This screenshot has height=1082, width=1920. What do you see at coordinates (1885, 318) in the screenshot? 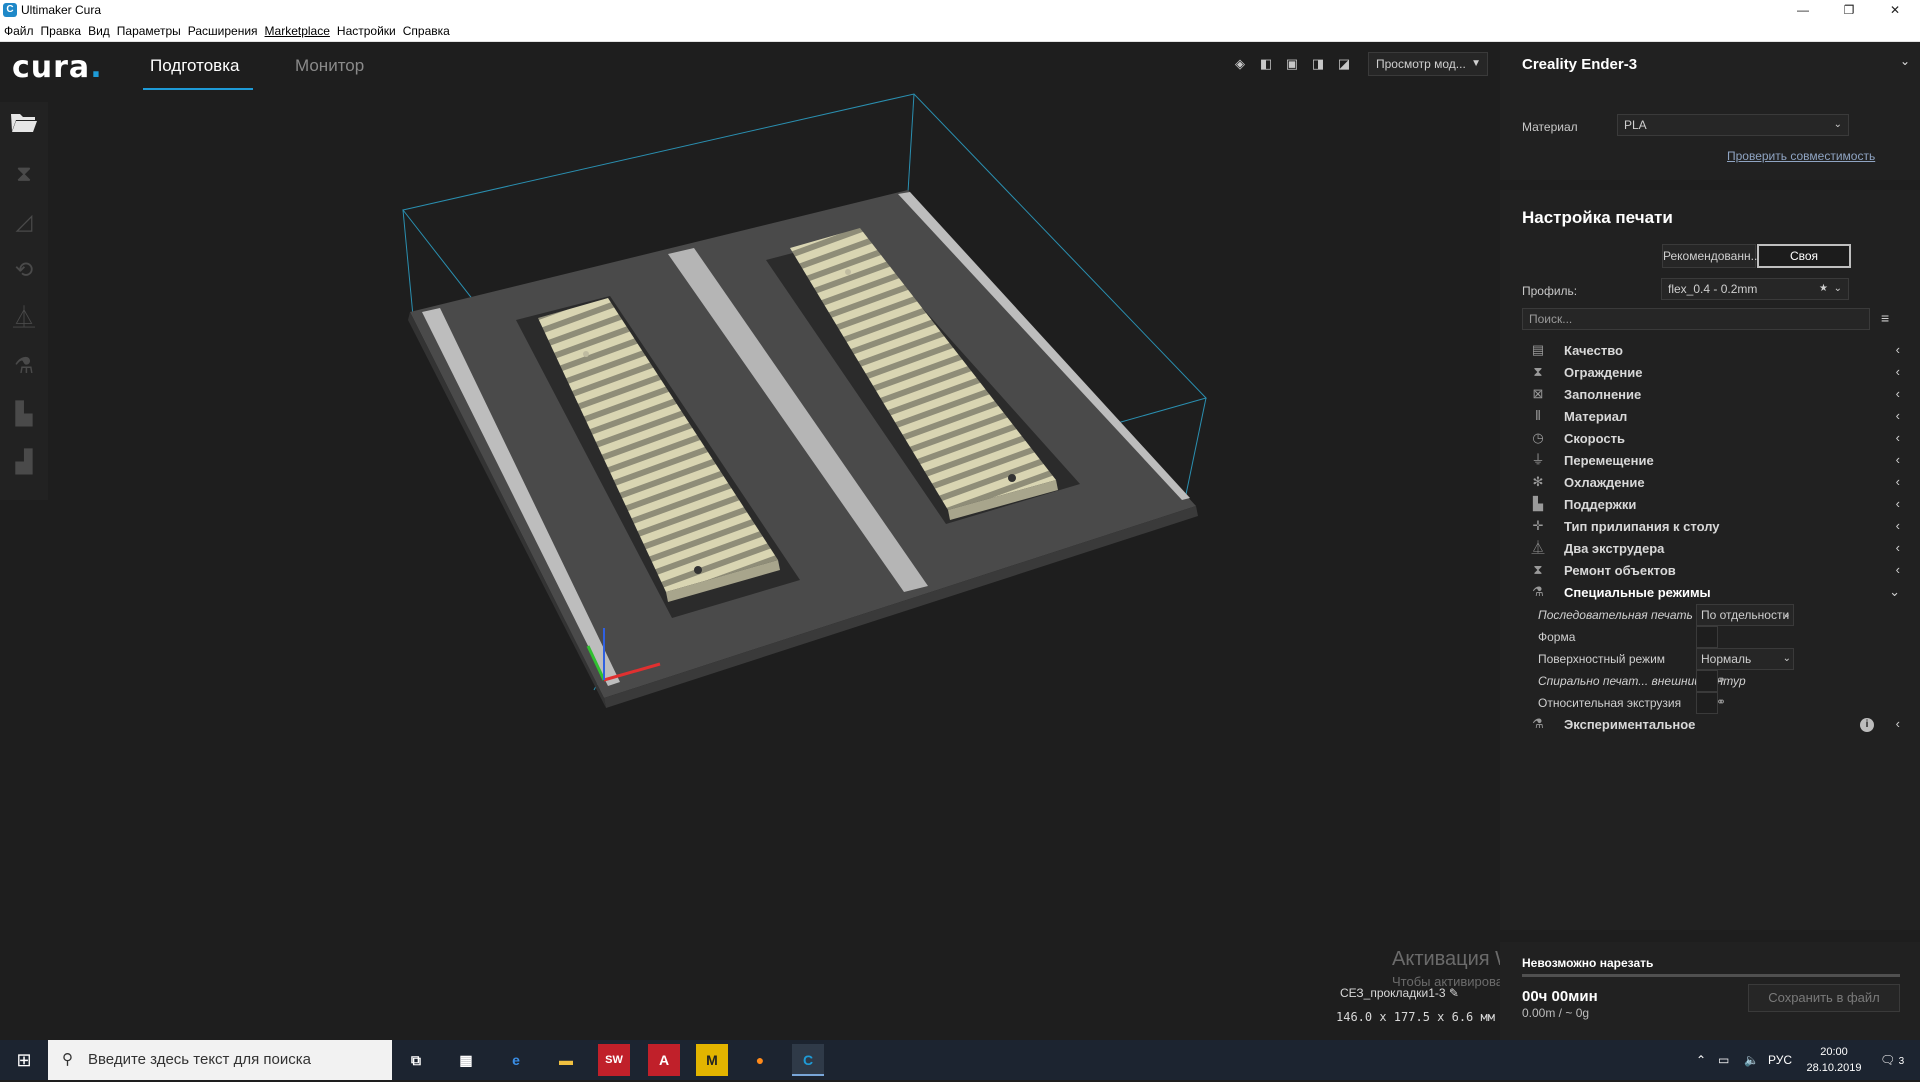
I see `settings-visibility-menu-icon: ≡` at bounding box center [1885, 318].